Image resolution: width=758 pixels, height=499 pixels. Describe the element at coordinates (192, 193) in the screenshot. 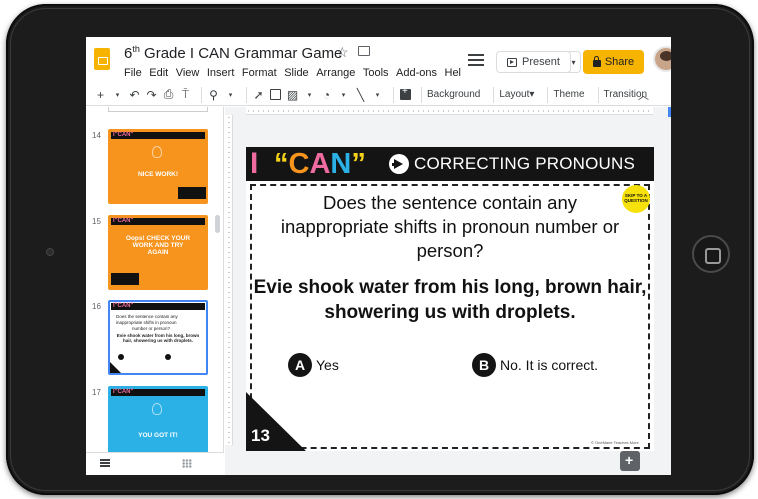

I see `next-arrow-icon` at that location.